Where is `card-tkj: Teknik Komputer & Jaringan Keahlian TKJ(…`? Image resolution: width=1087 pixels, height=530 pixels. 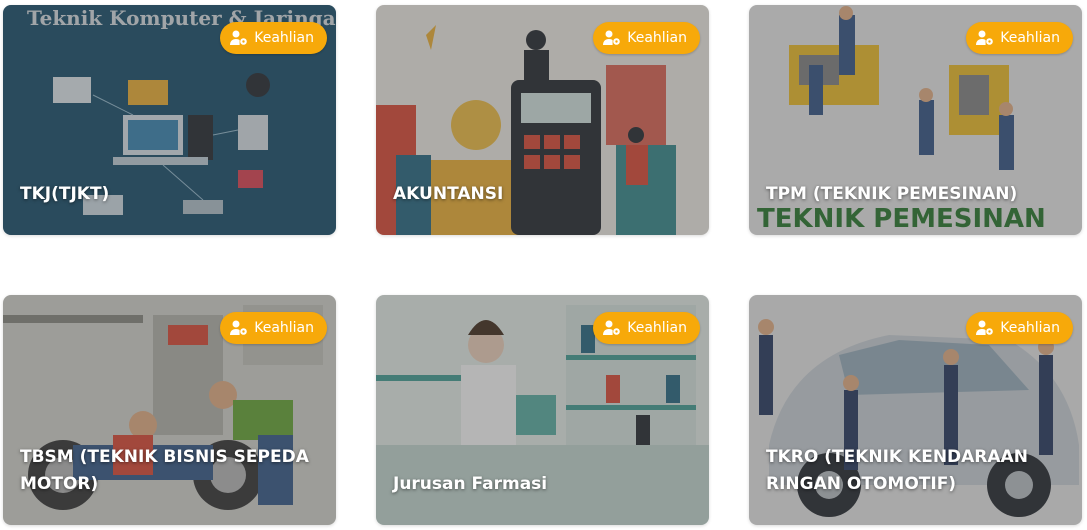
card-tkj: Teknik Komputer & Jaringan Keahlian TKJ(… is located at coordinates (169, 120).